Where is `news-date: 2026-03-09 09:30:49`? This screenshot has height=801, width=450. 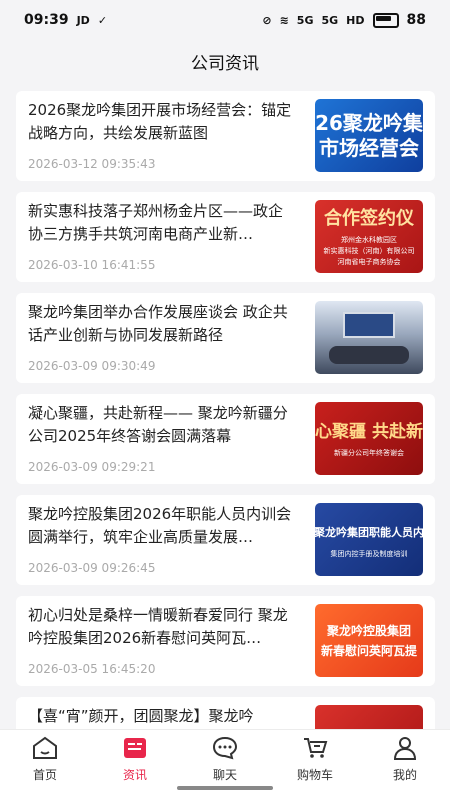 news-date: 2026-03-09 09:30:49 is located at coordinates (92, 366).